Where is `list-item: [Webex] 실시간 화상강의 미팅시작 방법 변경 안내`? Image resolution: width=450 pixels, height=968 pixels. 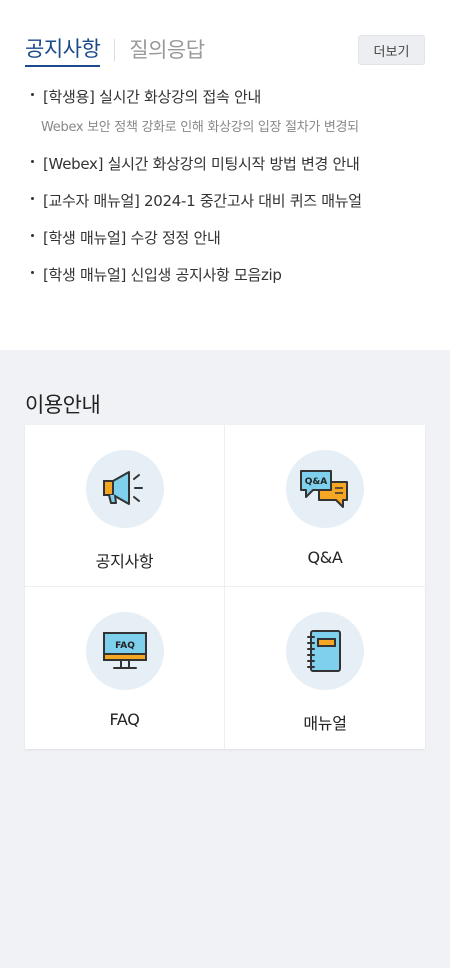 list-item: [Webex] 실시간 화상강의 미팅시작 방법 변경 안내 is located at coordinates (225, 164).